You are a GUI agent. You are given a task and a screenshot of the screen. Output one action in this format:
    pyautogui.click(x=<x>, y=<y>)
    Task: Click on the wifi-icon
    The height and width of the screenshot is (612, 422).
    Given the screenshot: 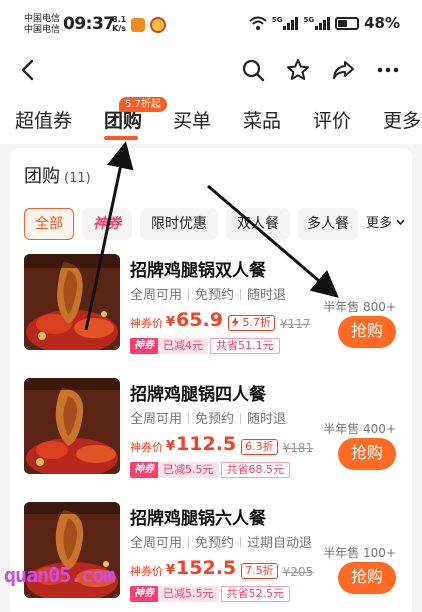 What is the action you would take?
    pyautogui.click(x=258, y=23)
    